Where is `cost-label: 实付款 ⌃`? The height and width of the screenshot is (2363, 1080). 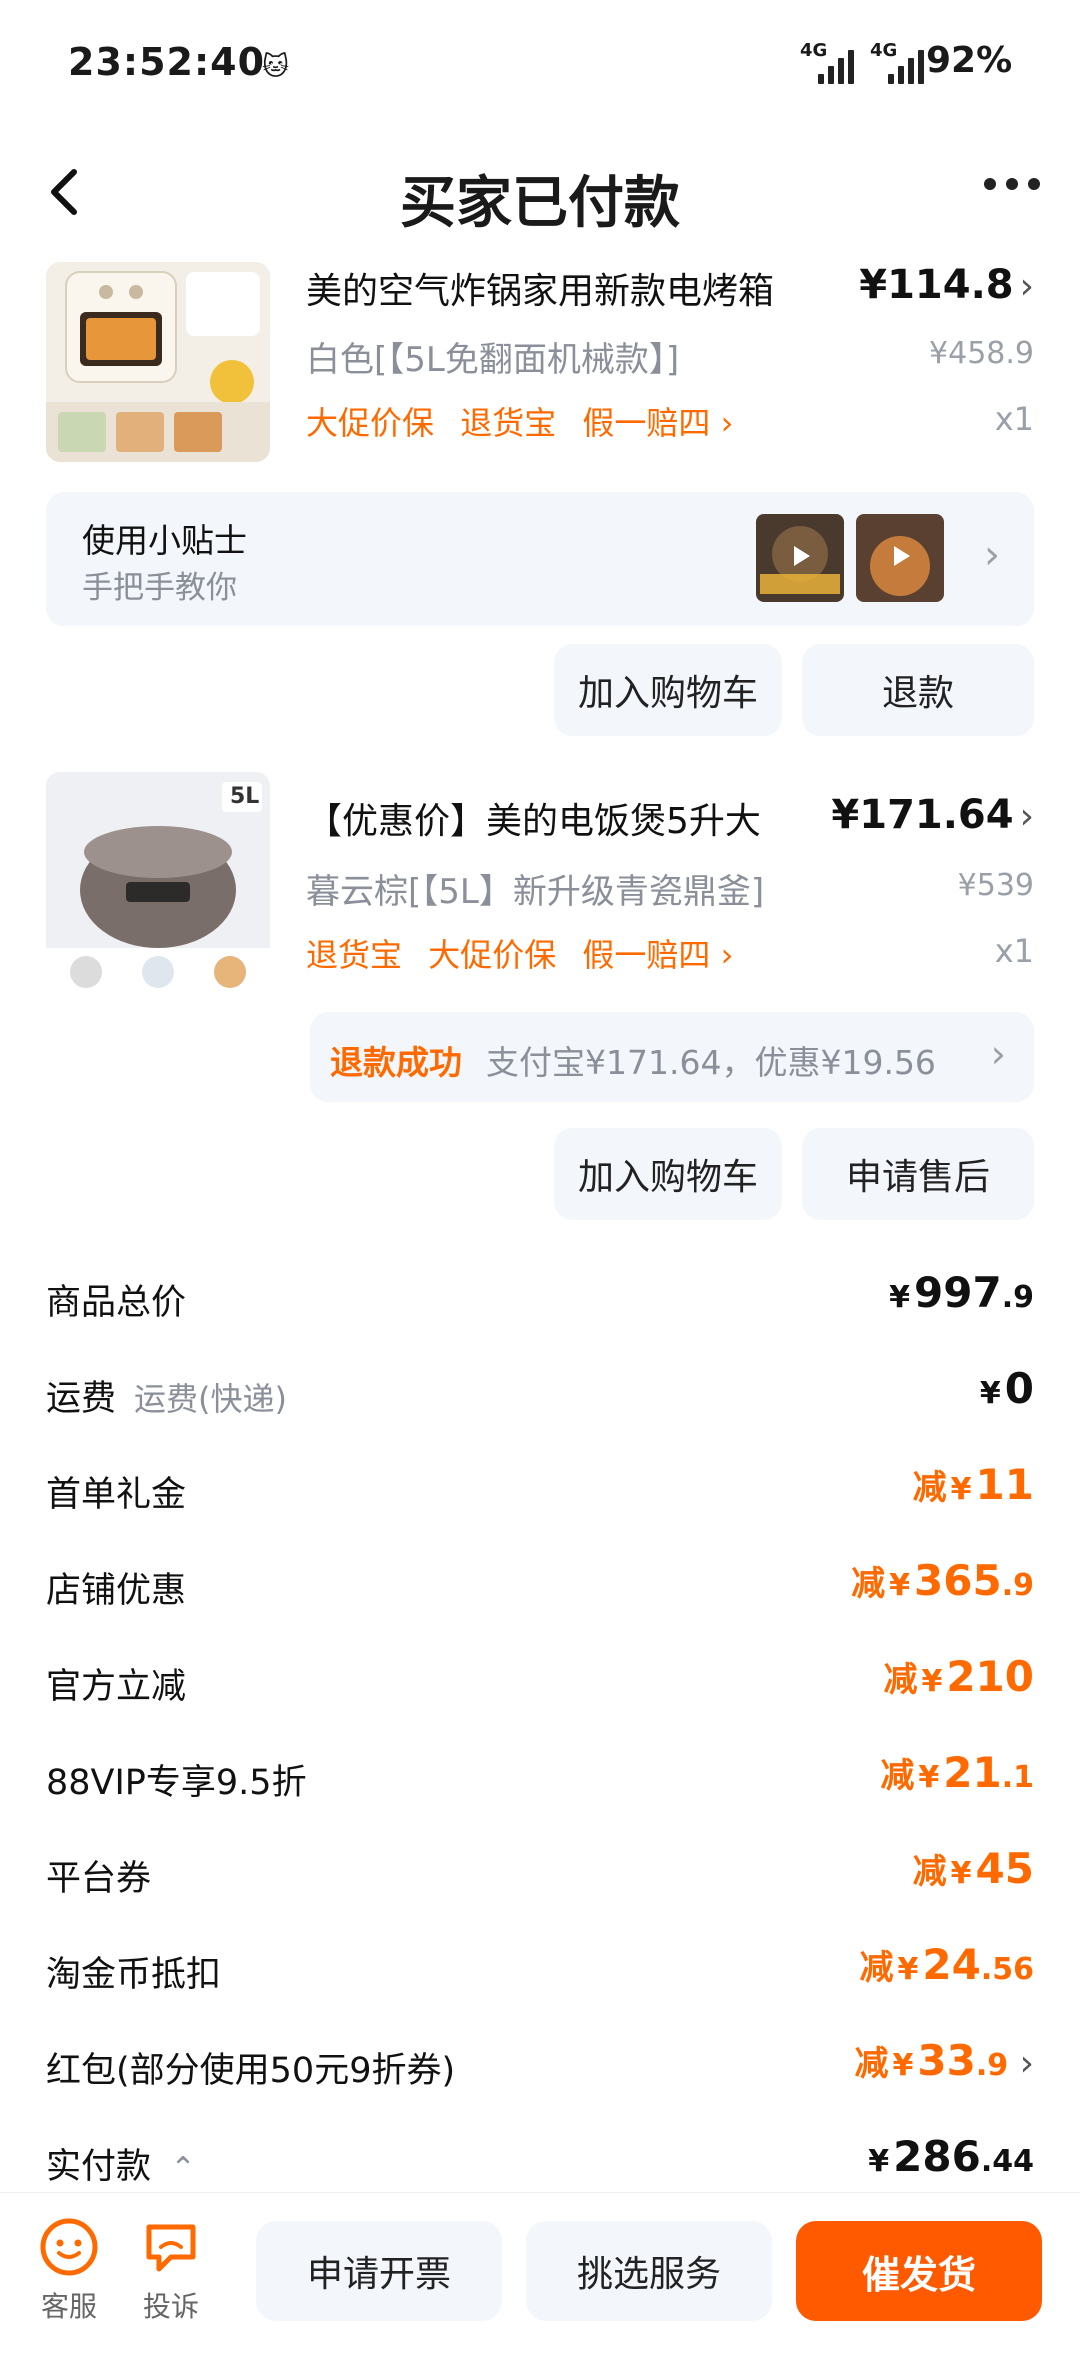 cost-label: 实付款 ⌃ is located at coordinates (121, 2163).